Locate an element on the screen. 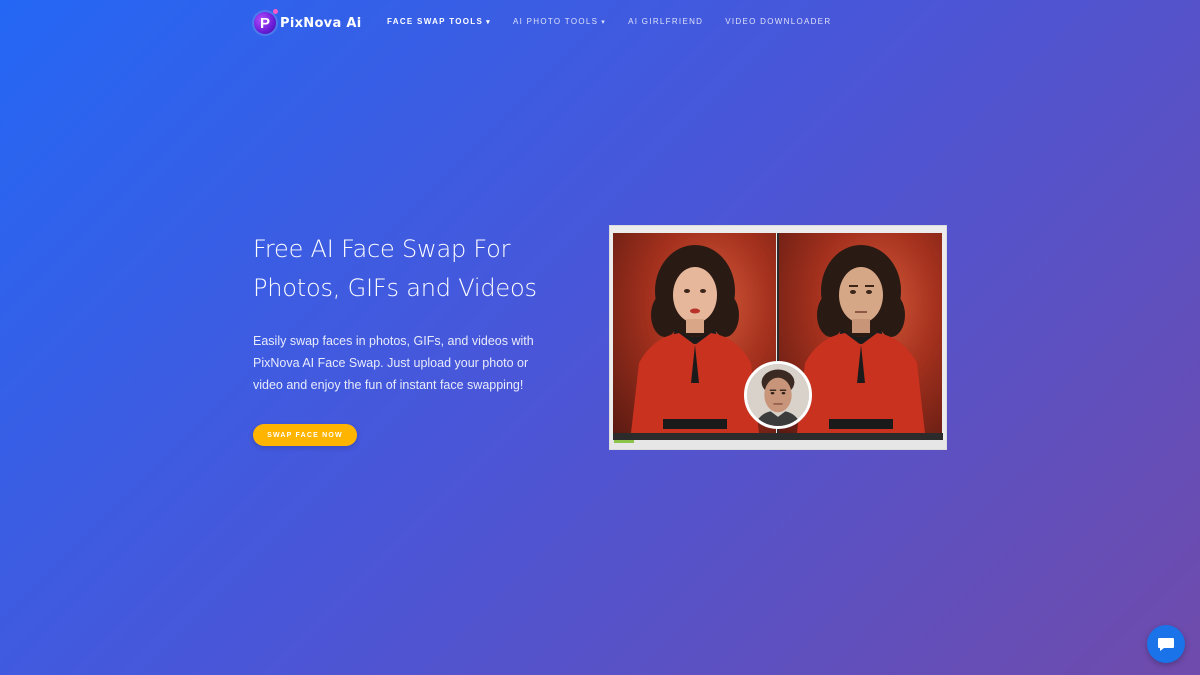 The image size is (1200, 675). logo-letter: P is located at coordinates (264, 23).